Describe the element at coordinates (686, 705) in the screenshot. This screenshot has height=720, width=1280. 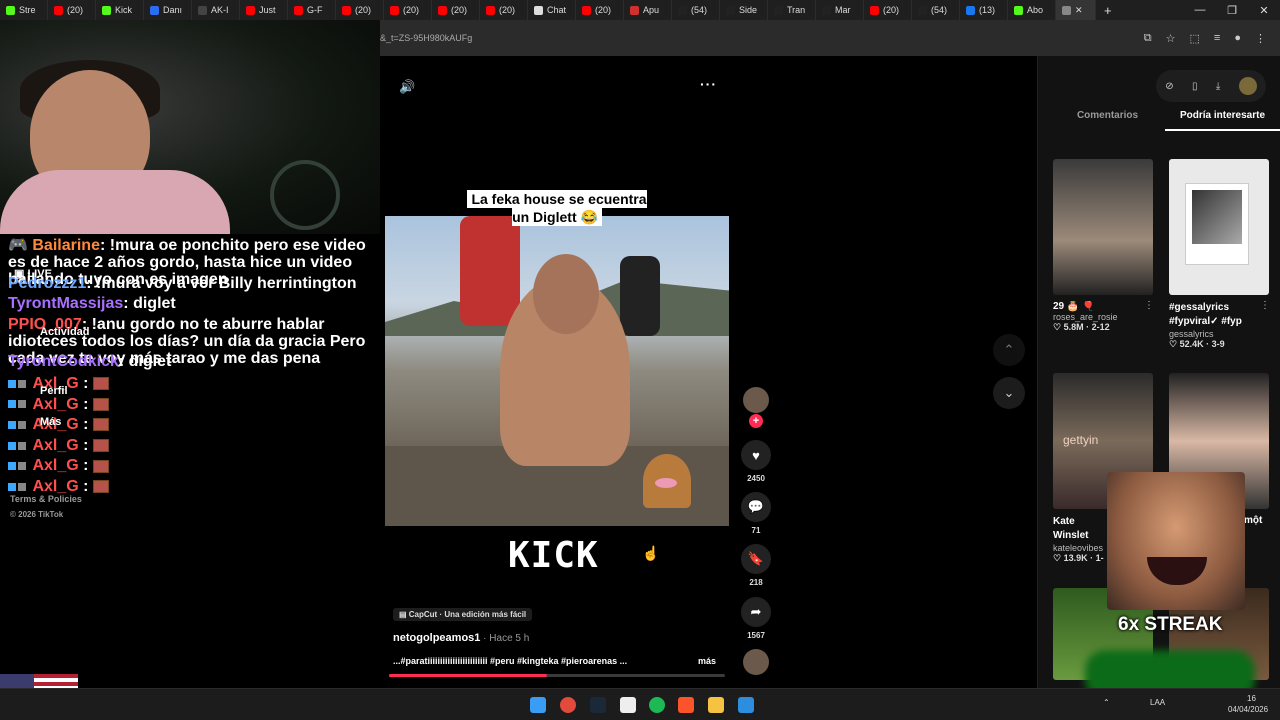
I see `brave-icon` at that location.